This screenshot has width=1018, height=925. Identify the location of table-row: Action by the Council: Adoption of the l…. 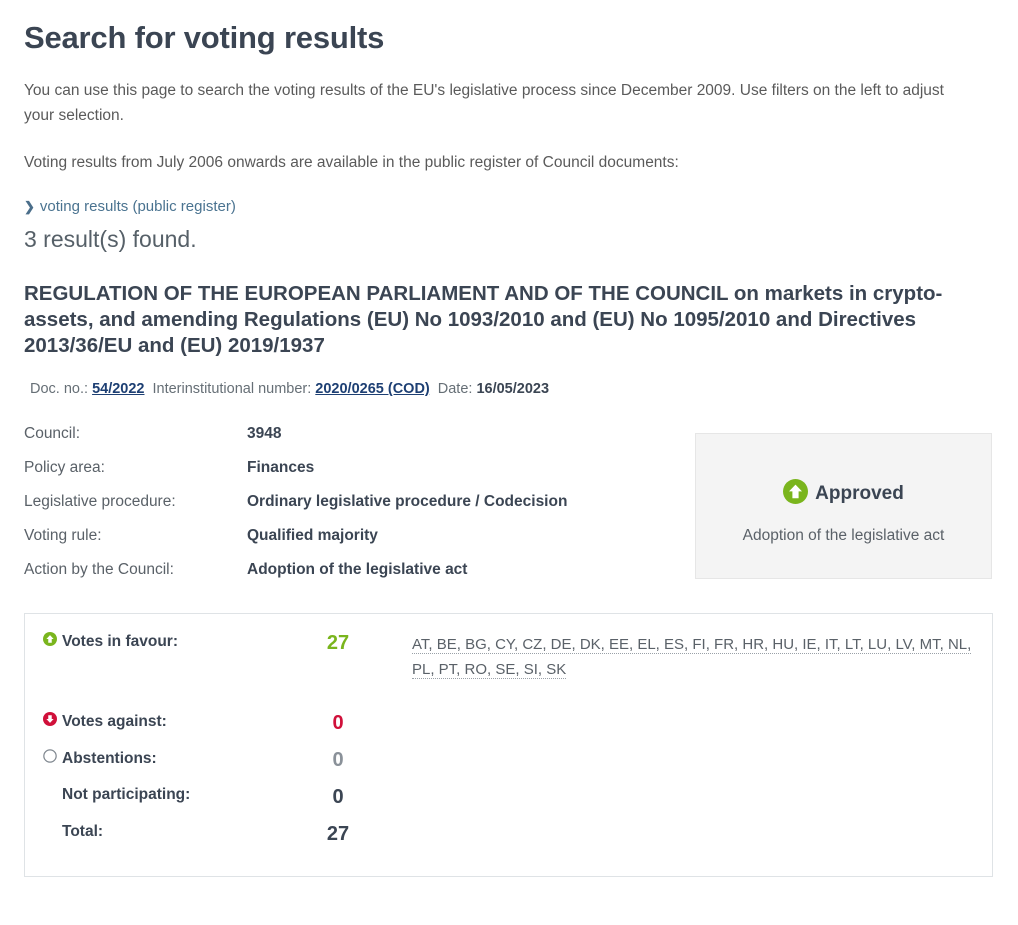
(354, 576).